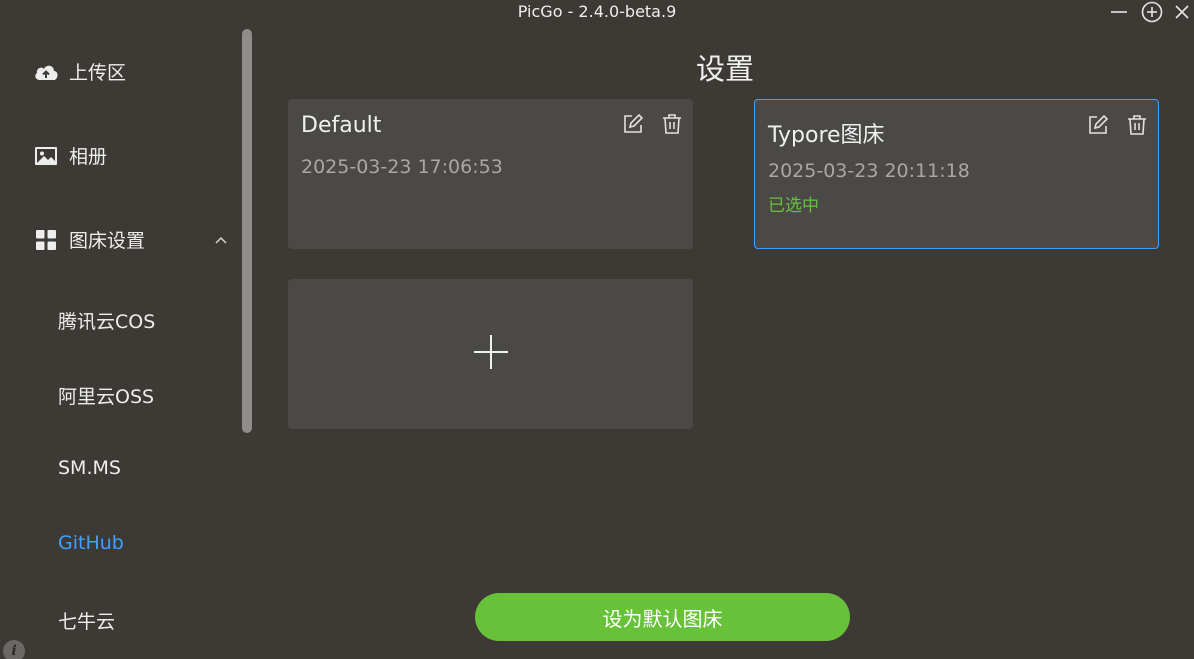  Describe the element at coordinates (107, 241) in the screenshot. I see `sidebar-item-label: 图床设置` at that location.